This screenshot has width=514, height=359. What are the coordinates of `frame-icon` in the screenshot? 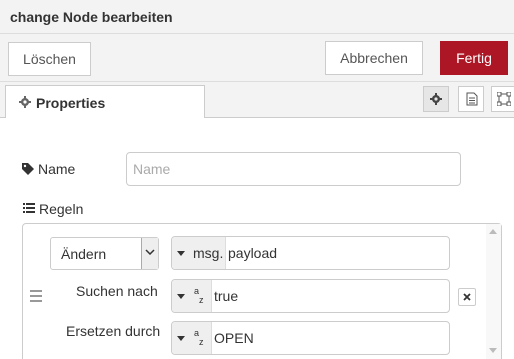 It's located at (504, 99).